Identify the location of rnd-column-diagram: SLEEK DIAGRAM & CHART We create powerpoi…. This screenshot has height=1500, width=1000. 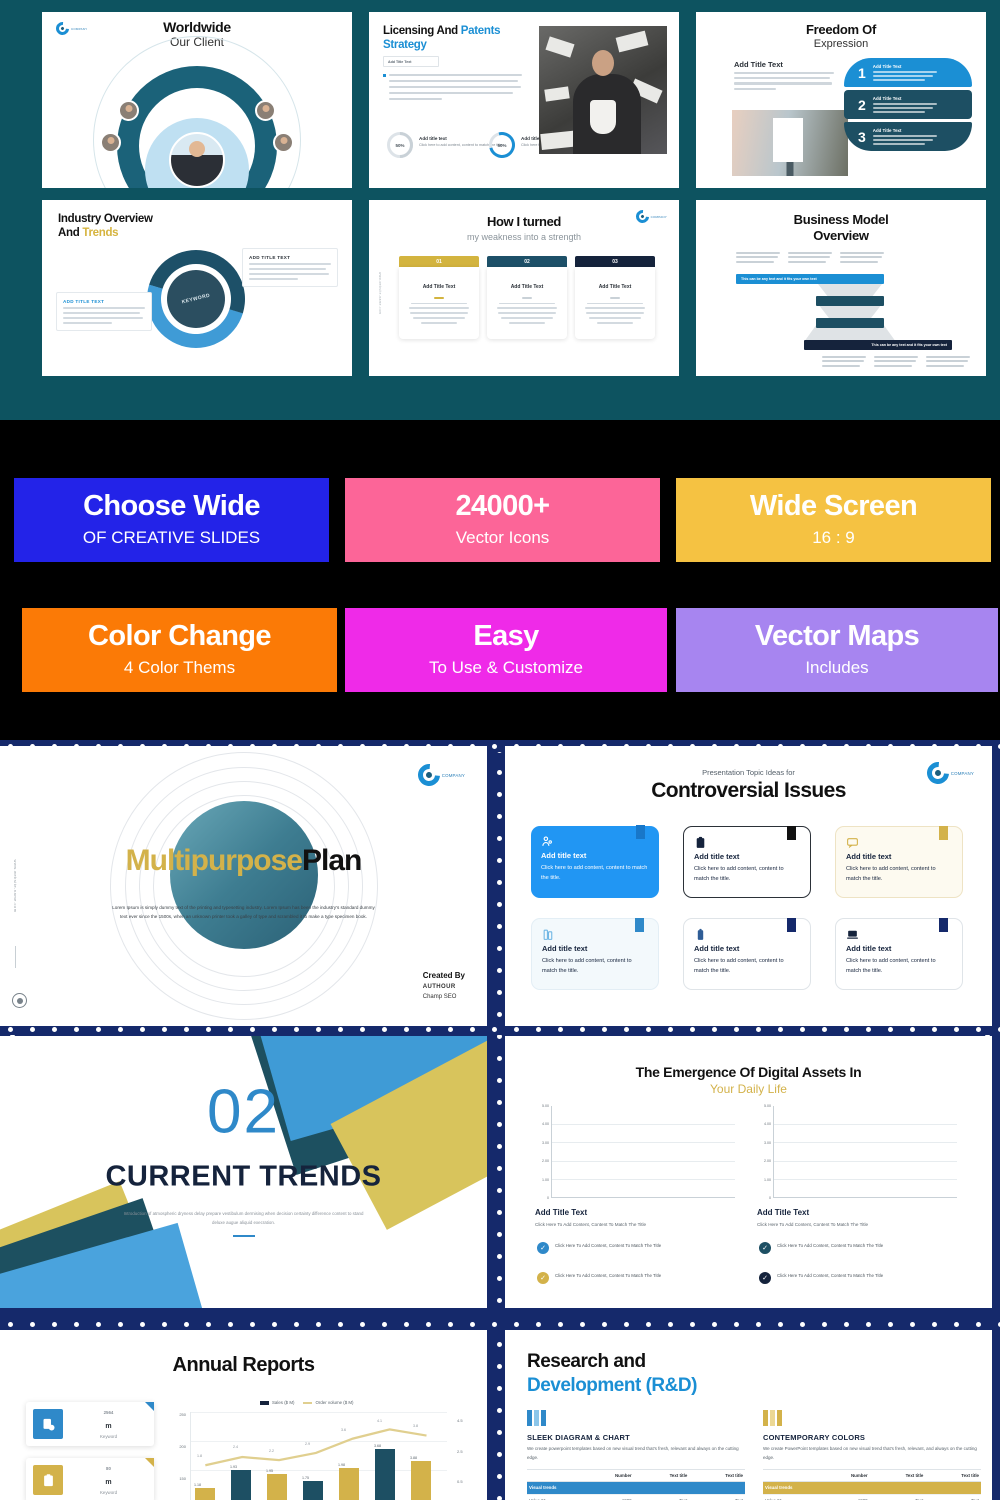
(636, 1455).